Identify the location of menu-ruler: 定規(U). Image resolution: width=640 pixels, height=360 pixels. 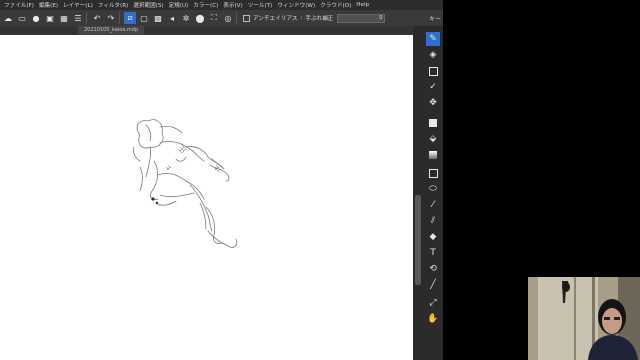
(179, 5).